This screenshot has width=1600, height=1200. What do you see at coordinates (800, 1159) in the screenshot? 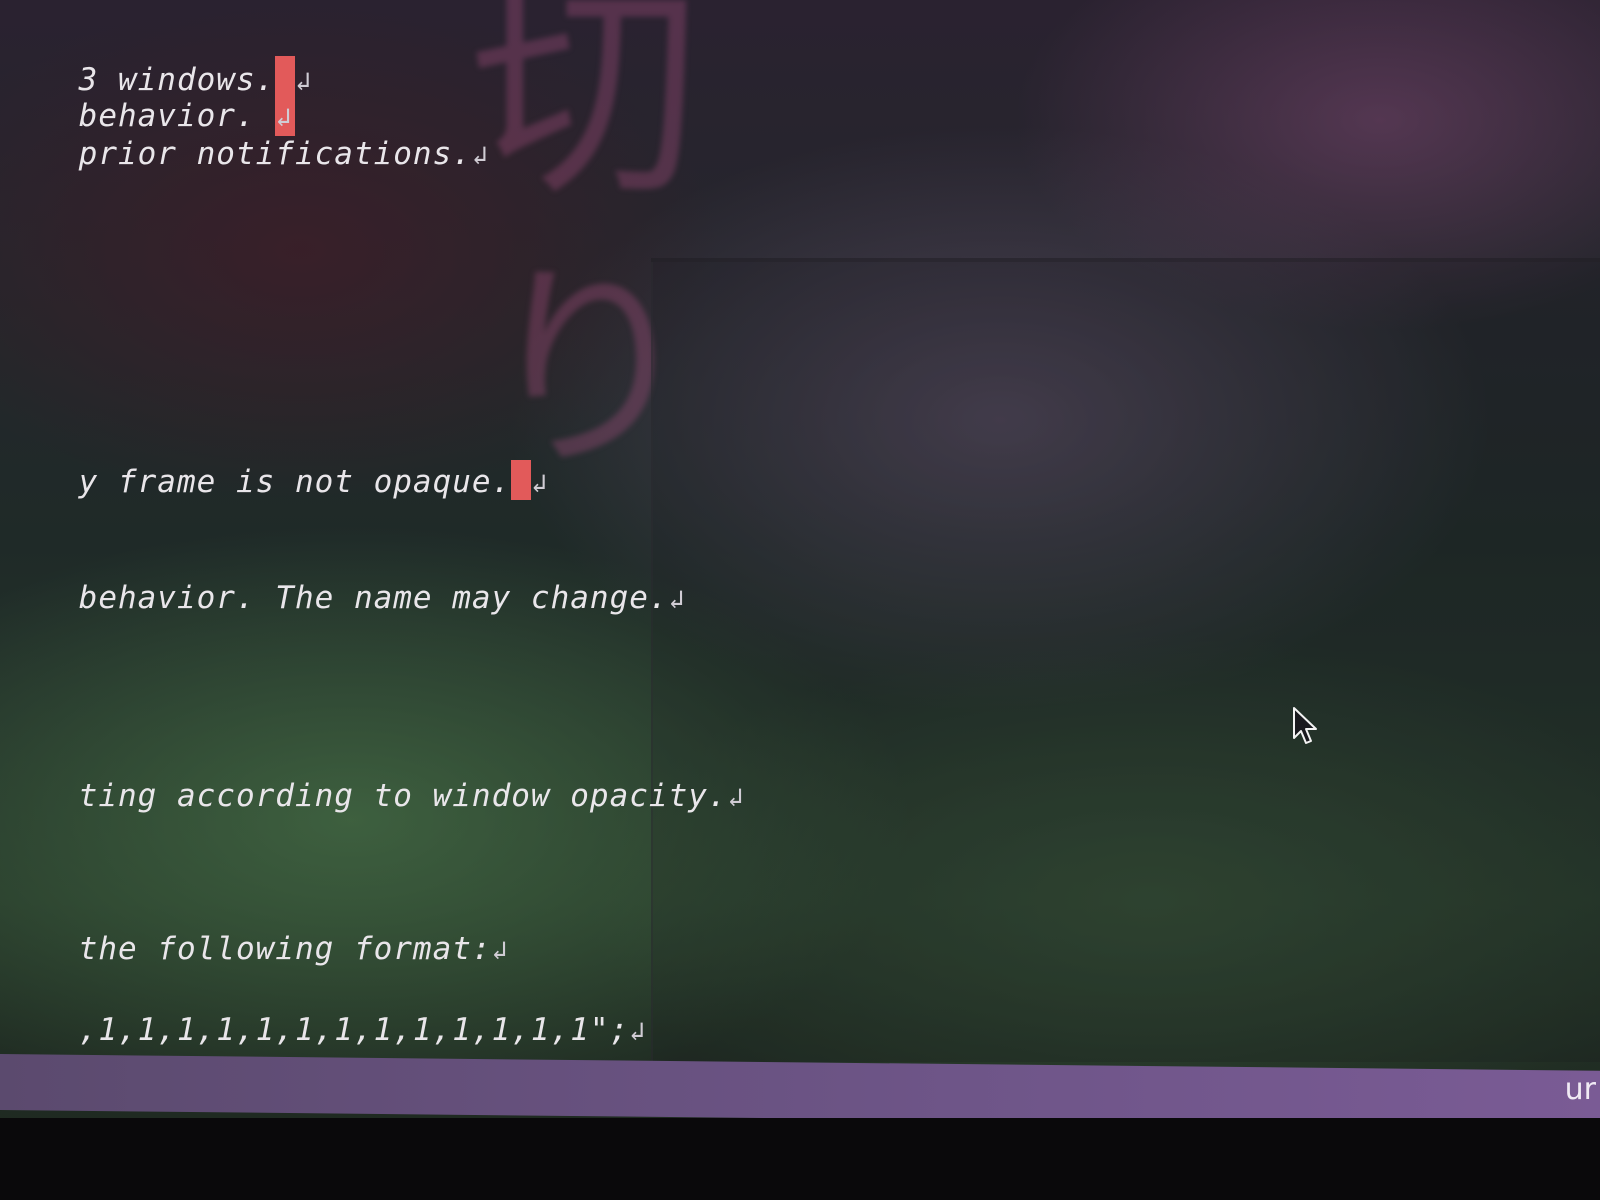
I see `screen-bezel` at bounding box center [800, 1159].